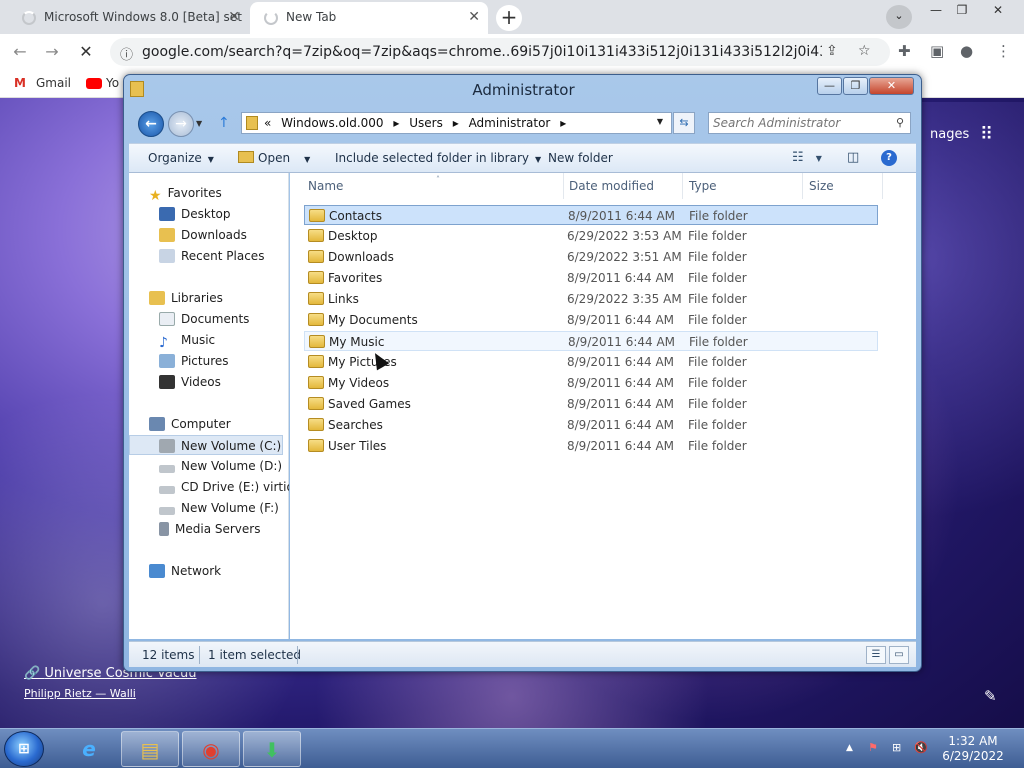  Describe the element at coordinates (209, 298) in the screenshot. I see `nav-libraries: Libraries` at that location.